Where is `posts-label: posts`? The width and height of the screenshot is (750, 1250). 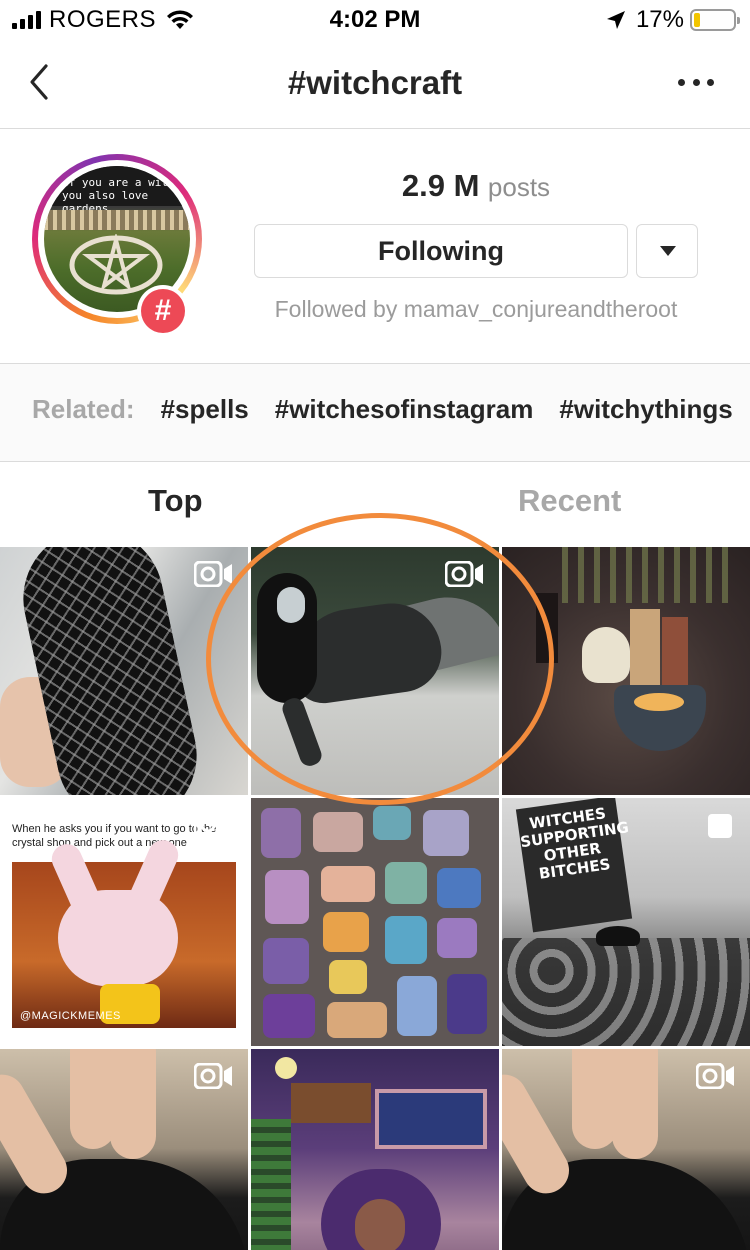 posts-label: posts is located at coordinates (519, 187).